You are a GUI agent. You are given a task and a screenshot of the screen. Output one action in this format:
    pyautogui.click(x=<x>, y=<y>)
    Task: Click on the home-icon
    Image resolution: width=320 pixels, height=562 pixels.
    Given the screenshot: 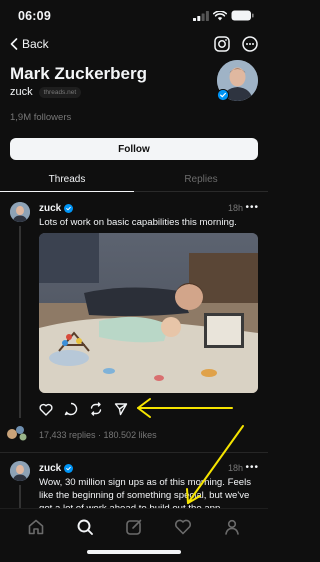 What is the action you would take?
    pyautogui.click(x=36, y=527)
    